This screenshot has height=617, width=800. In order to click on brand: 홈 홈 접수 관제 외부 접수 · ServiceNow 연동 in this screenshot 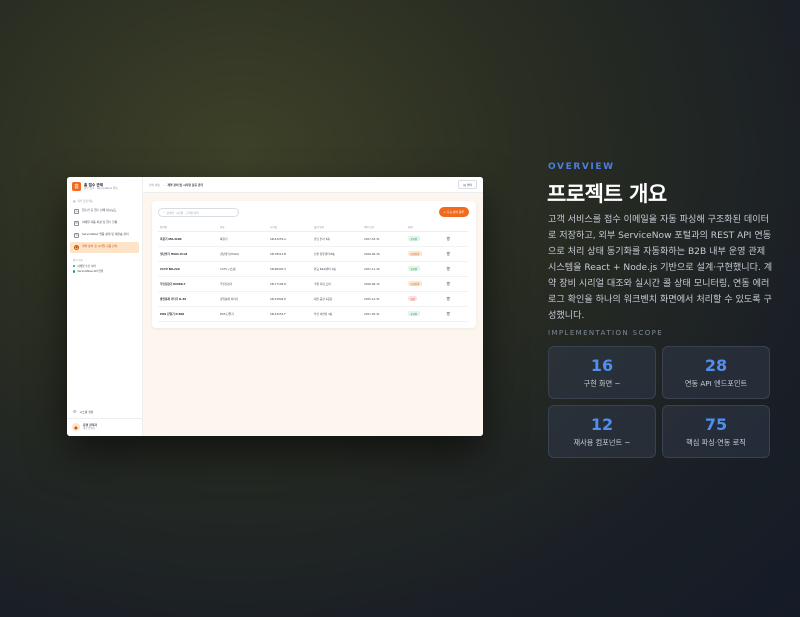, I will do `click(104, 187)`.